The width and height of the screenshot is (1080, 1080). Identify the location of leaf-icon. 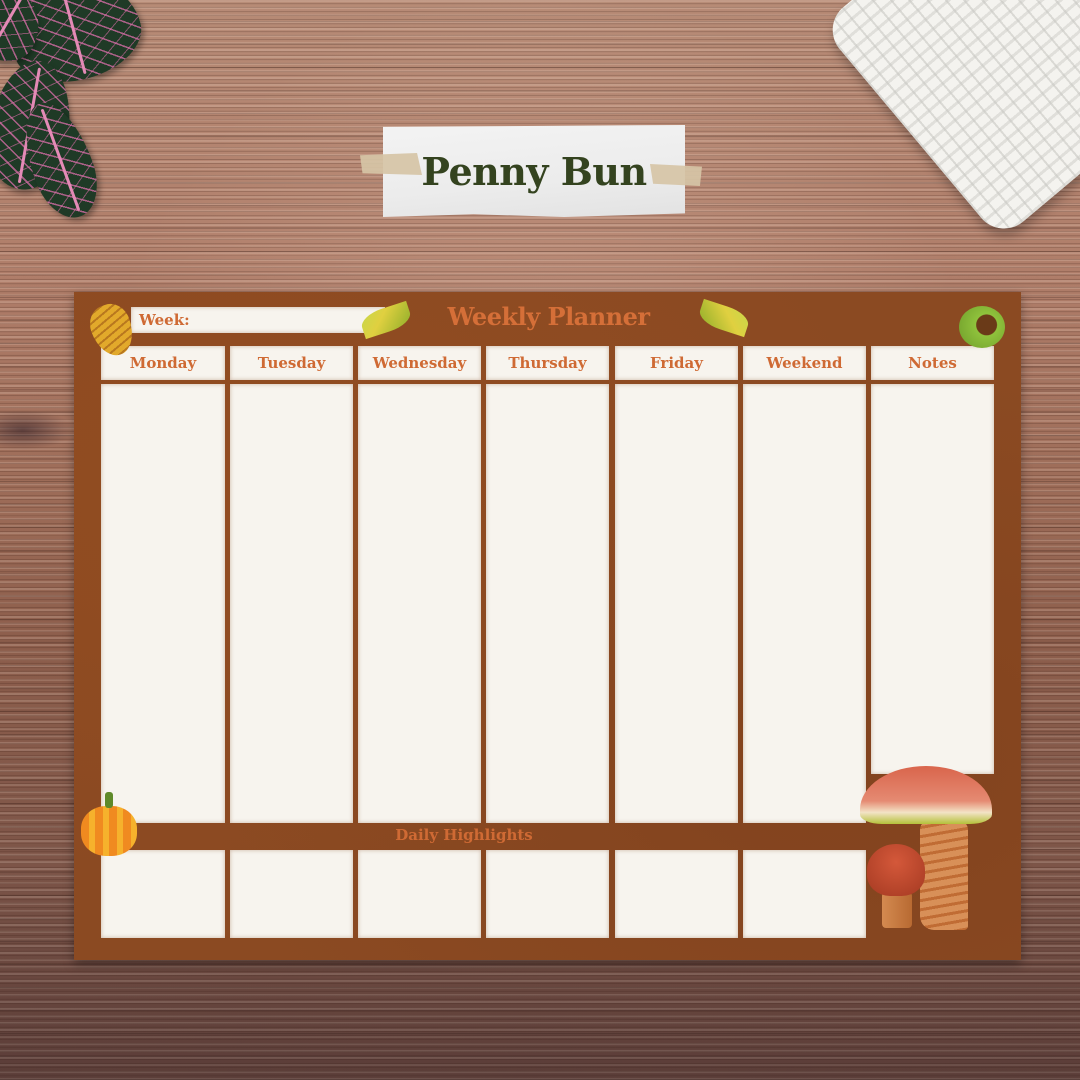
(724, 318).